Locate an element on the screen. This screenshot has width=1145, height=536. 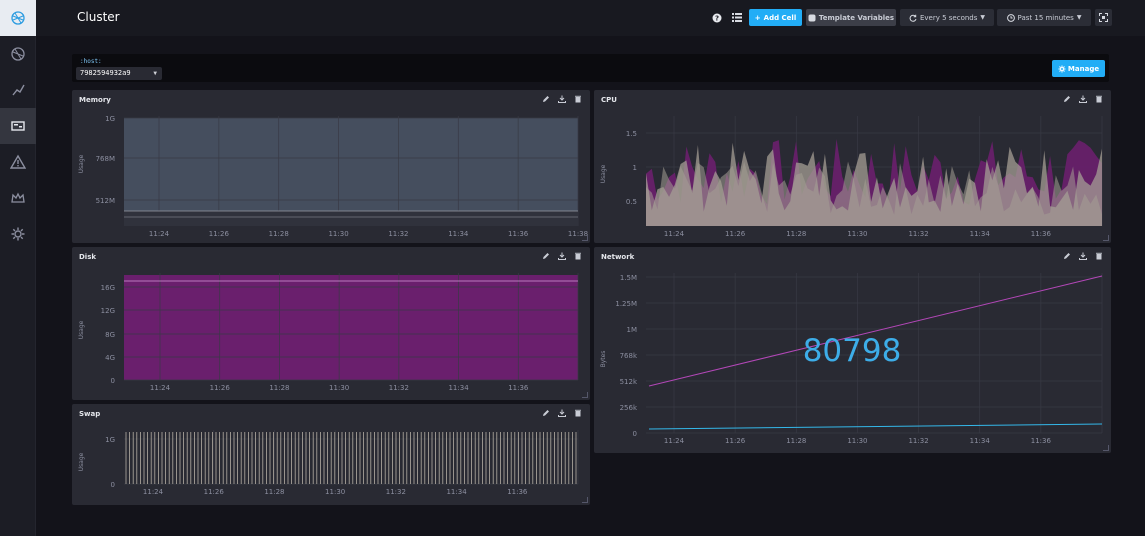
template-variables-bar: :host: 7982594932a9 ▼ is located at coordinates (590, 68).